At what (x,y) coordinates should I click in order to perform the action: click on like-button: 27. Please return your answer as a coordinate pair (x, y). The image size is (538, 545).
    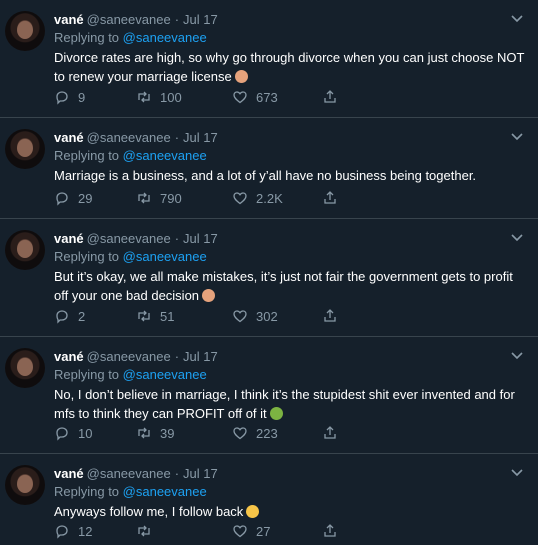
    Looking at the image, I should click on (251, 531).